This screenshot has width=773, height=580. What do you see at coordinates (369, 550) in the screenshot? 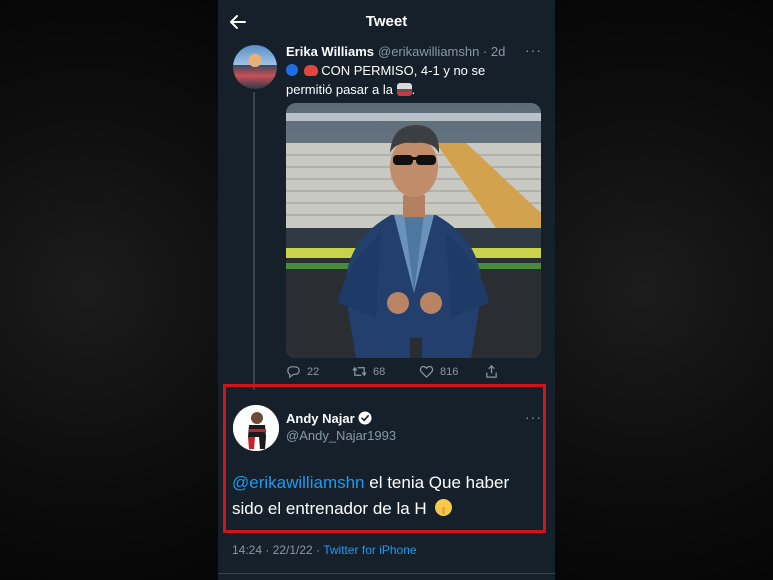
I see `source-link: Twitter for iPhone` at bounding box center [369, 550].